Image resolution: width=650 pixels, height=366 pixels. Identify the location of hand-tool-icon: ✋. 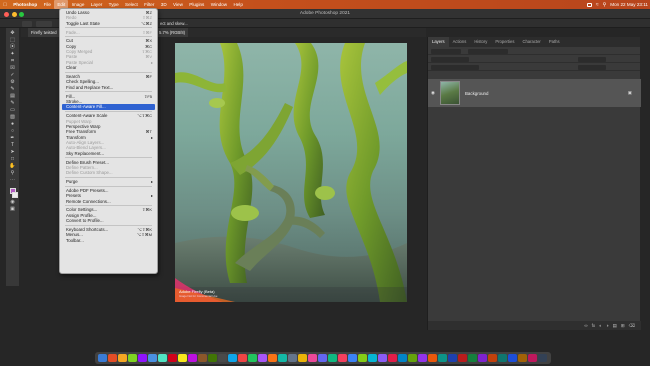
(12, 166).